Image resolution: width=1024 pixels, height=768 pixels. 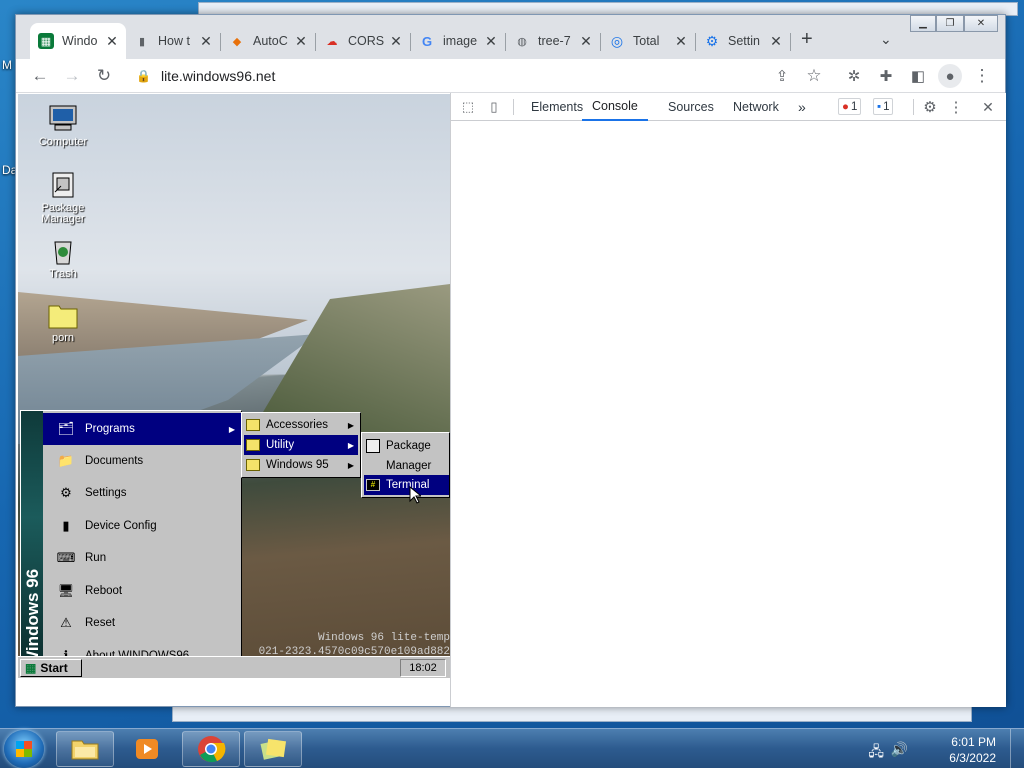 What do you see at coordinates (972, 750) in the screenshot?
I see `tray-clock: 6:01 PM 6/3/2022` at bounding box center [972, 750].